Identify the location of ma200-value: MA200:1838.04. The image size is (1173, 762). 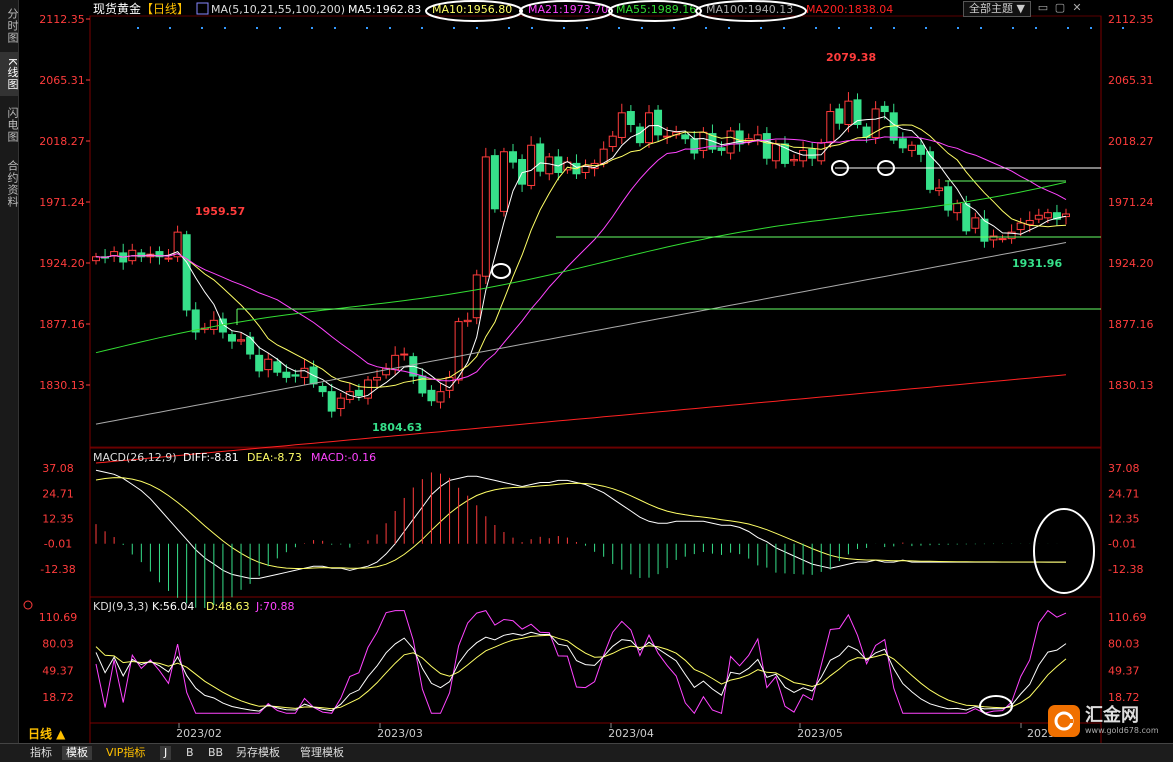
(849, 9).